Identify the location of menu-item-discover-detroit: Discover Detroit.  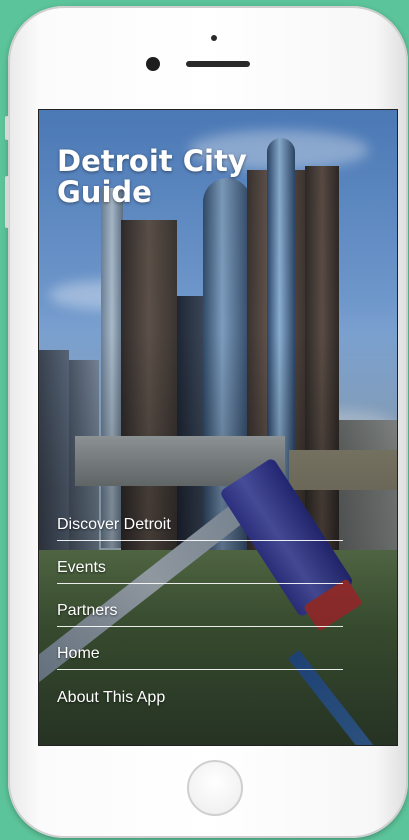
(200, 519).